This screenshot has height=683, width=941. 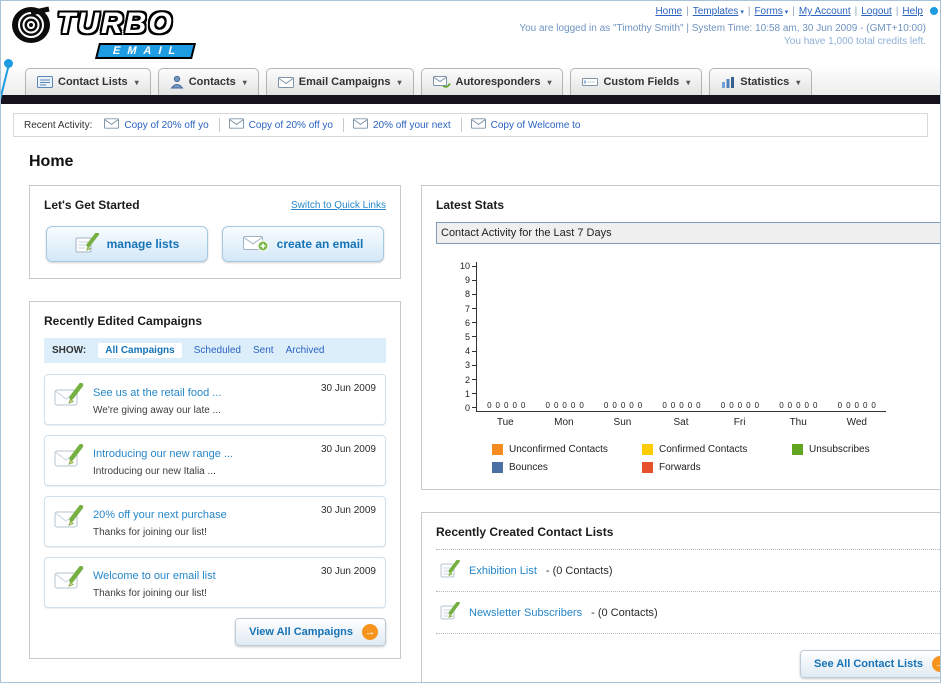 What do you see at coordinates (641, 82) in the screenshot?
I see `nav-tab-label: Custom Fields` at bounding box center [641, 82].